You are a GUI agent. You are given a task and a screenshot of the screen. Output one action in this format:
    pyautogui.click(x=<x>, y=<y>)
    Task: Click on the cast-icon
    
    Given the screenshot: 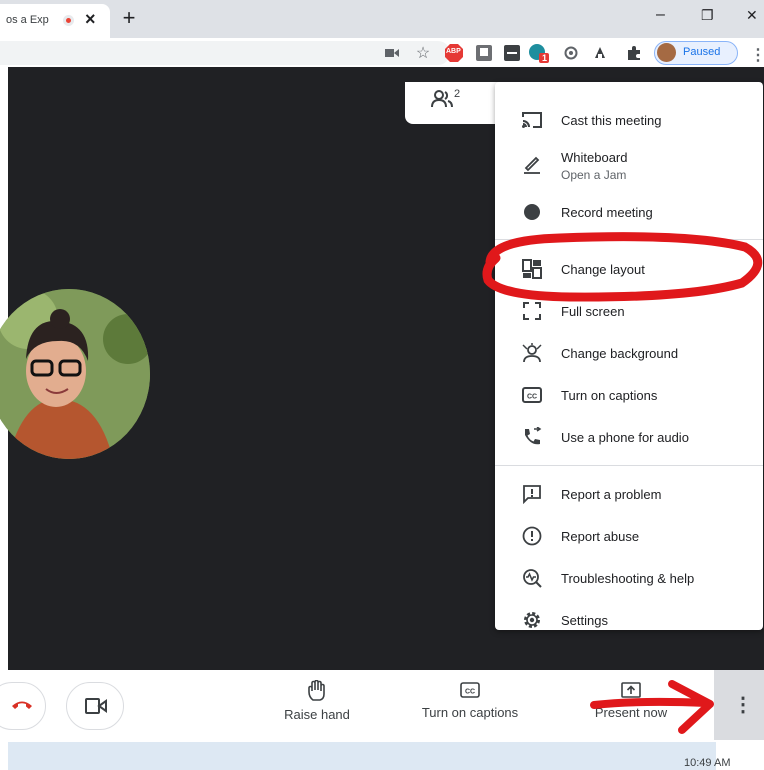 What is the action you would take?
    pyautogui.click(x=532, y=120)
    